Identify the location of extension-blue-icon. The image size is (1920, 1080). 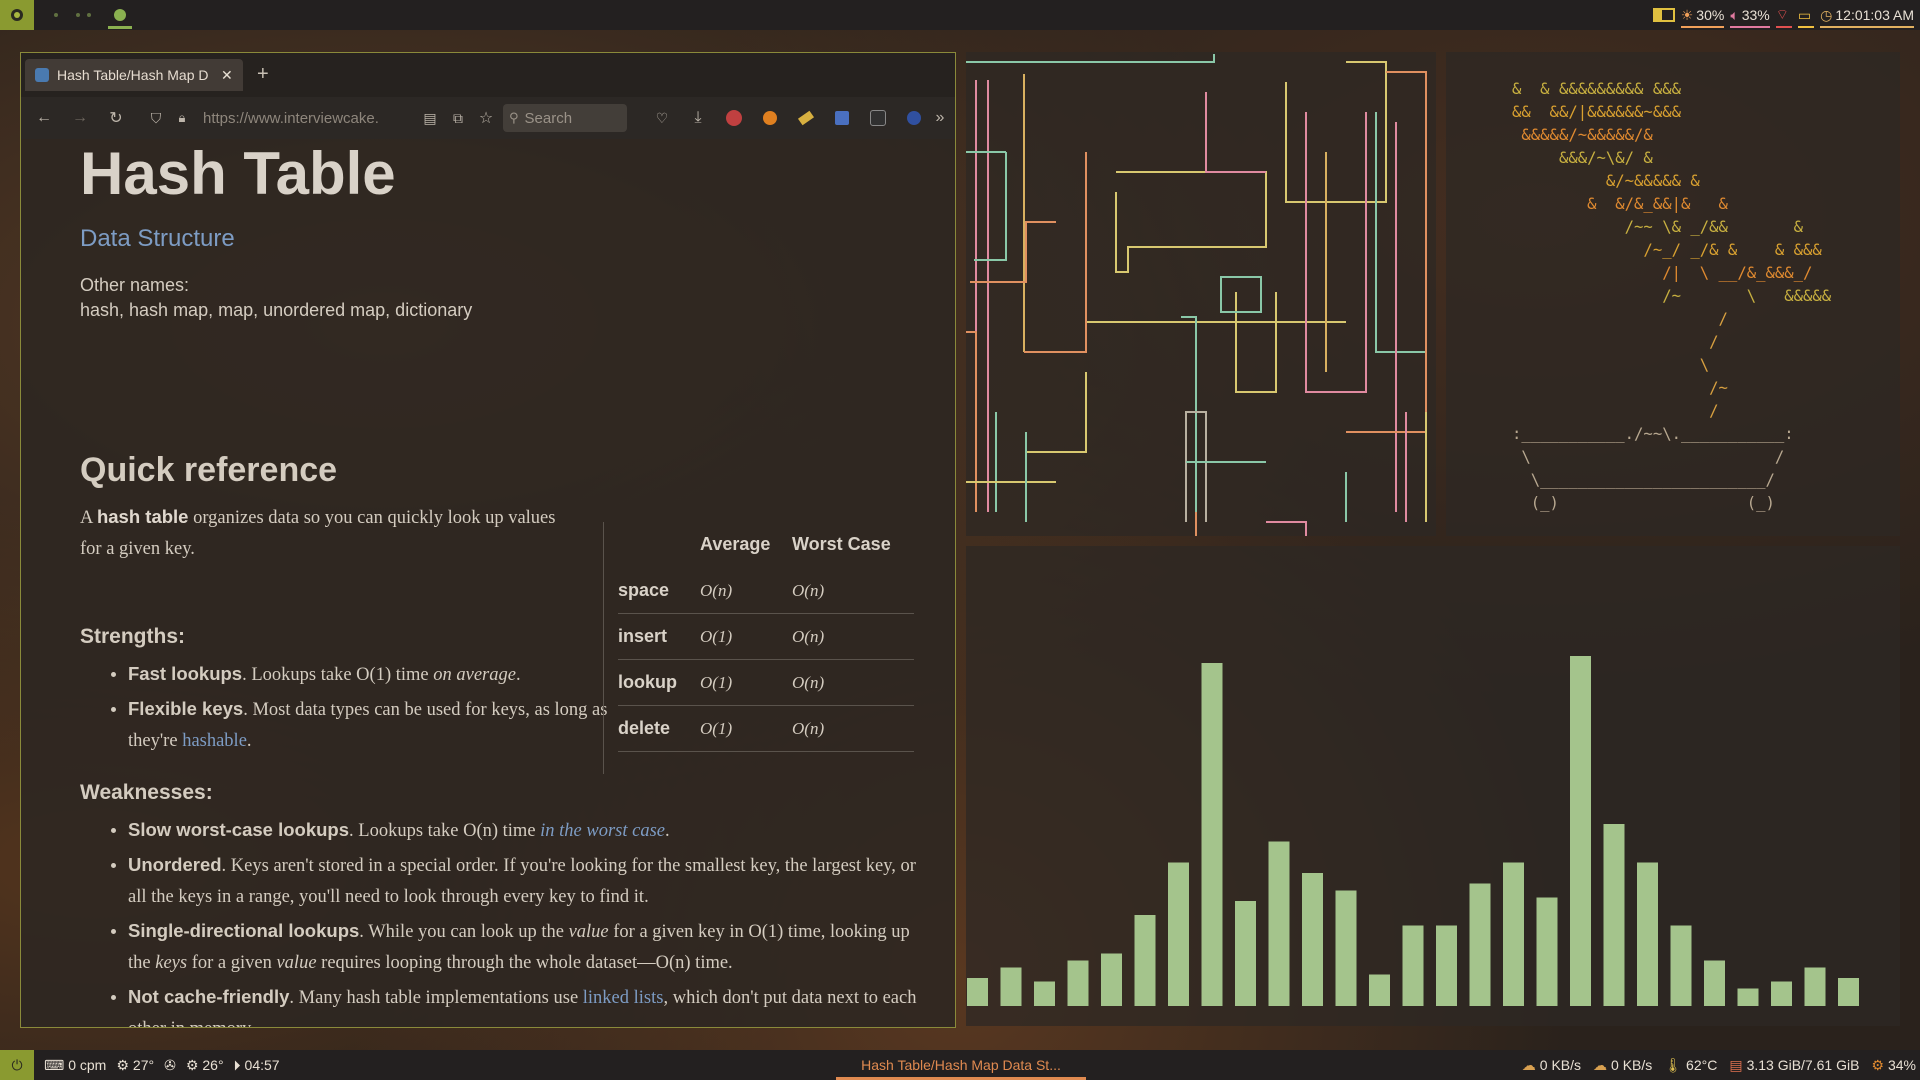
(914, 118).